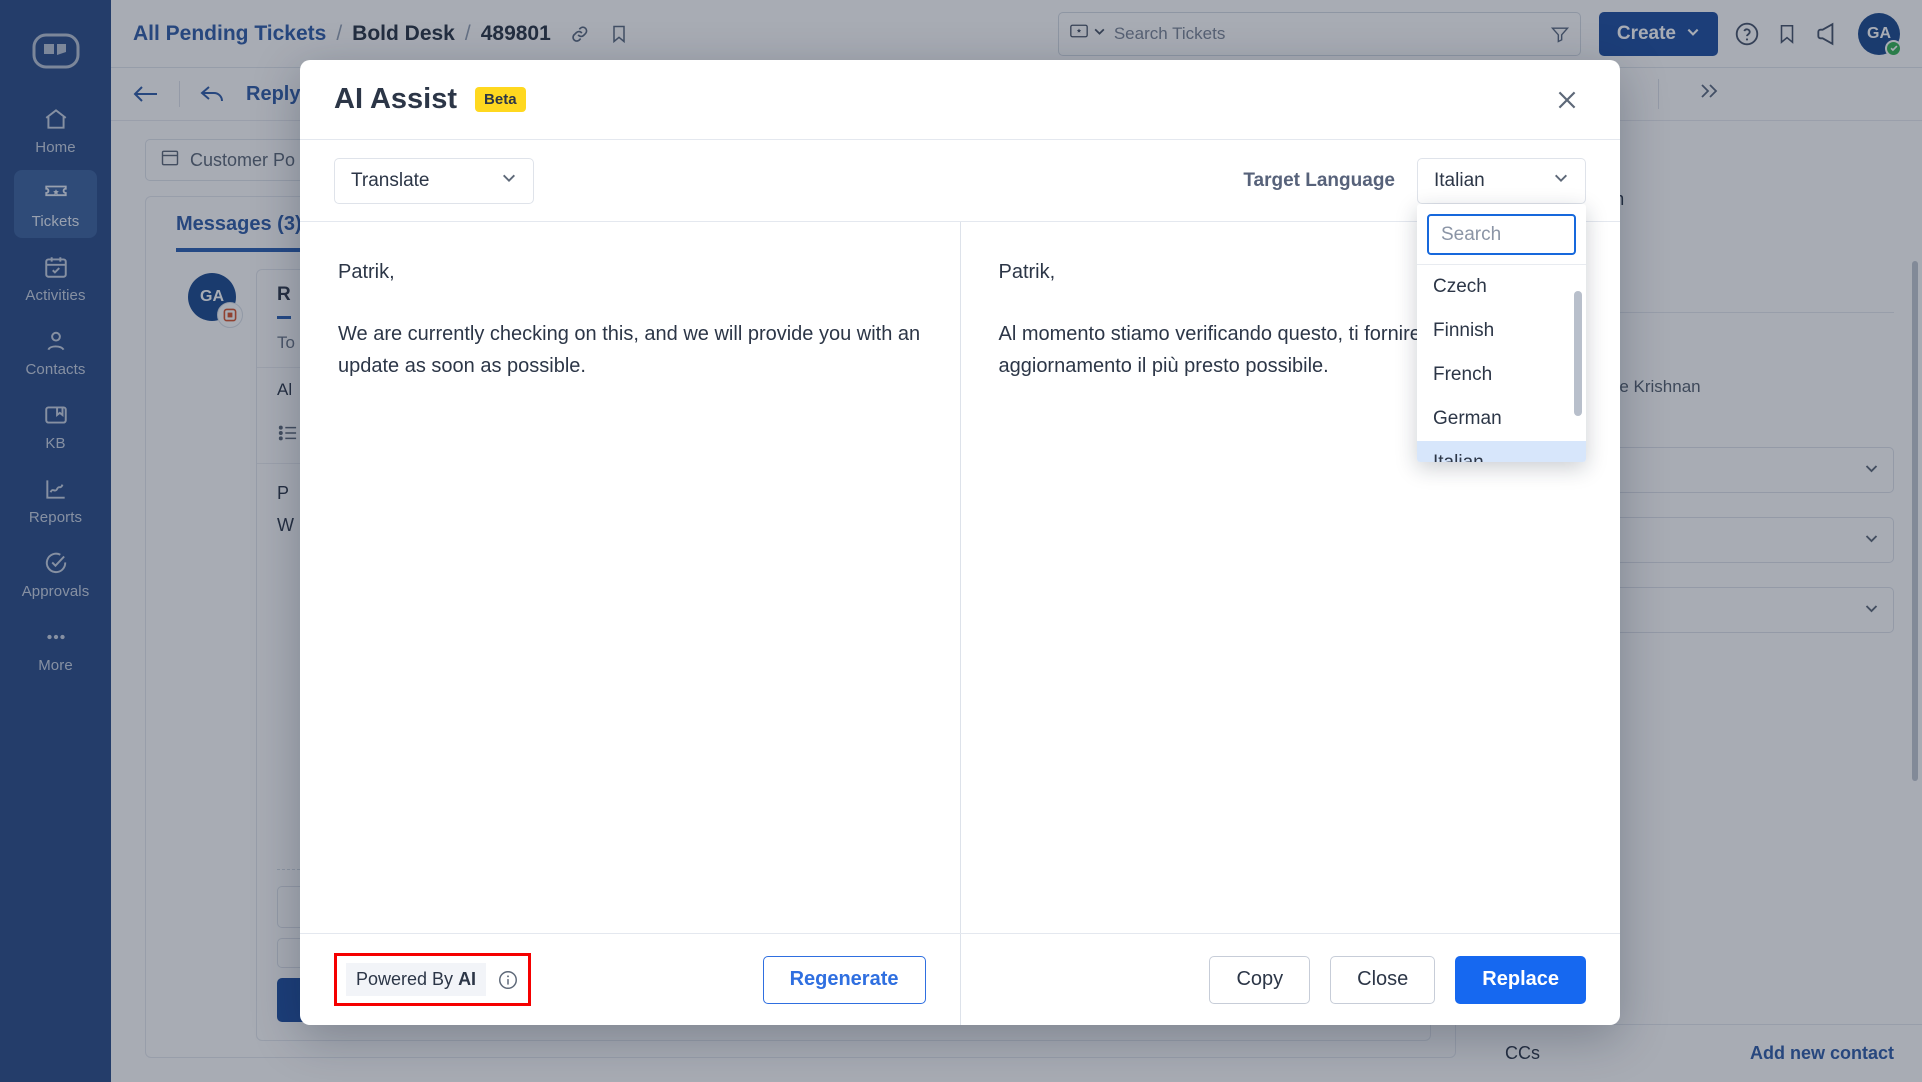  What do you see at coordinates (1501, 180) in the screenshot?
I see `language-select: Italian` at bounding box center [1501, 180].